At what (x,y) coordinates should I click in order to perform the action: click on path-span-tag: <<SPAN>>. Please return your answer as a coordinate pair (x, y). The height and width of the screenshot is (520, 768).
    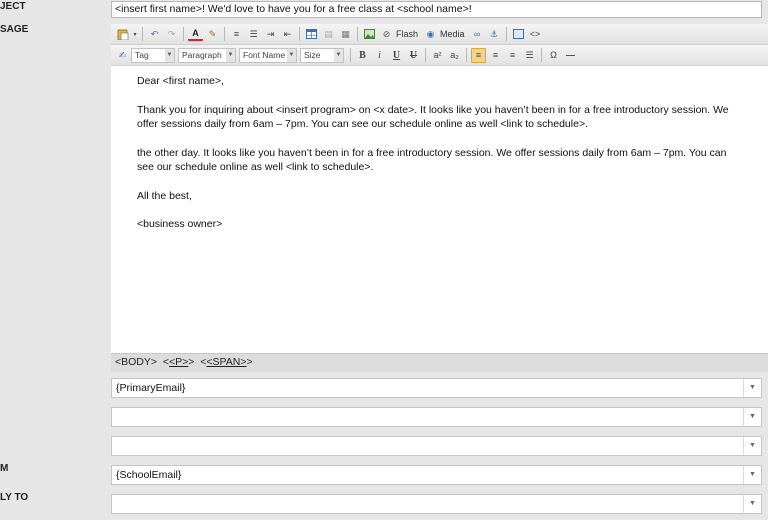
    Looking at the image, I should click on (226, 362).